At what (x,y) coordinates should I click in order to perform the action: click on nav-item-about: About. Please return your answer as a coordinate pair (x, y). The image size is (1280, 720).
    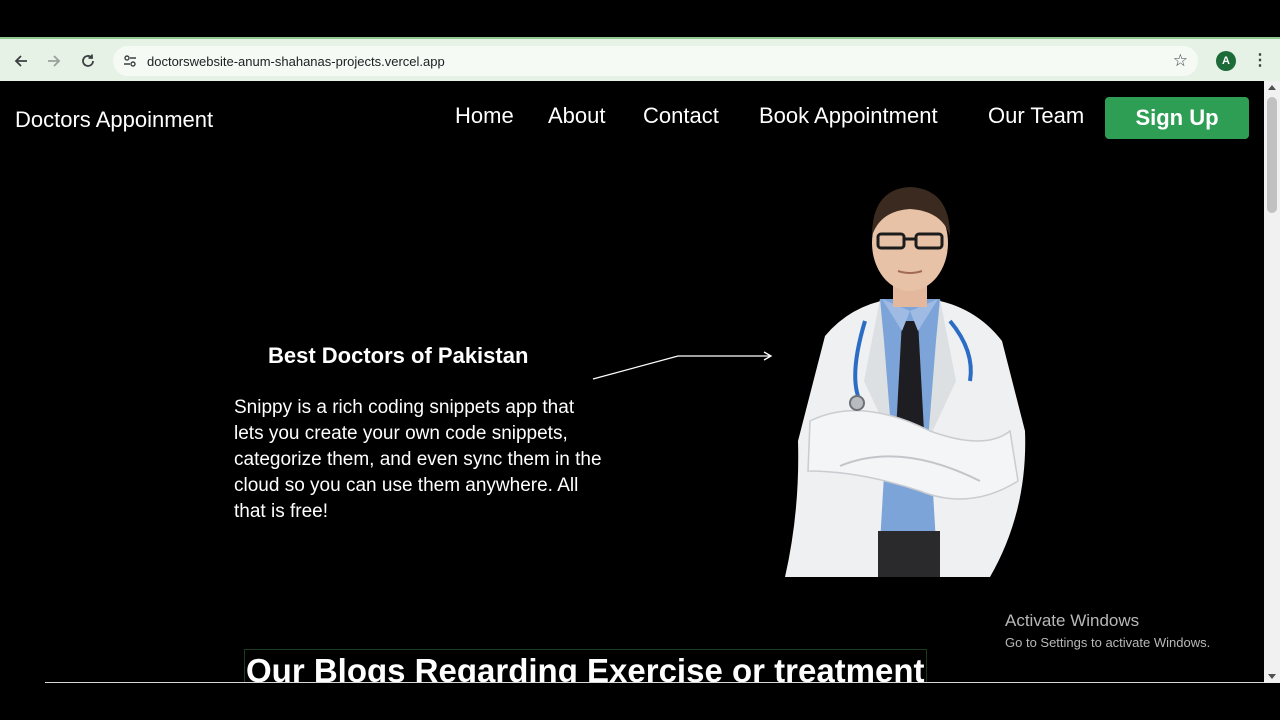
    Looking at the image, I should click on (577, 116).